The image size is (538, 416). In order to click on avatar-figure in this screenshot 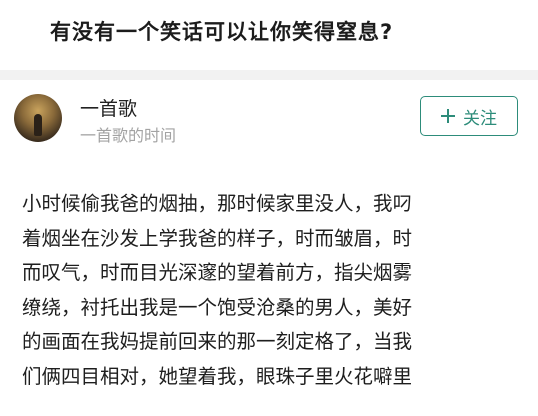, I will do `click(38, 125)`.